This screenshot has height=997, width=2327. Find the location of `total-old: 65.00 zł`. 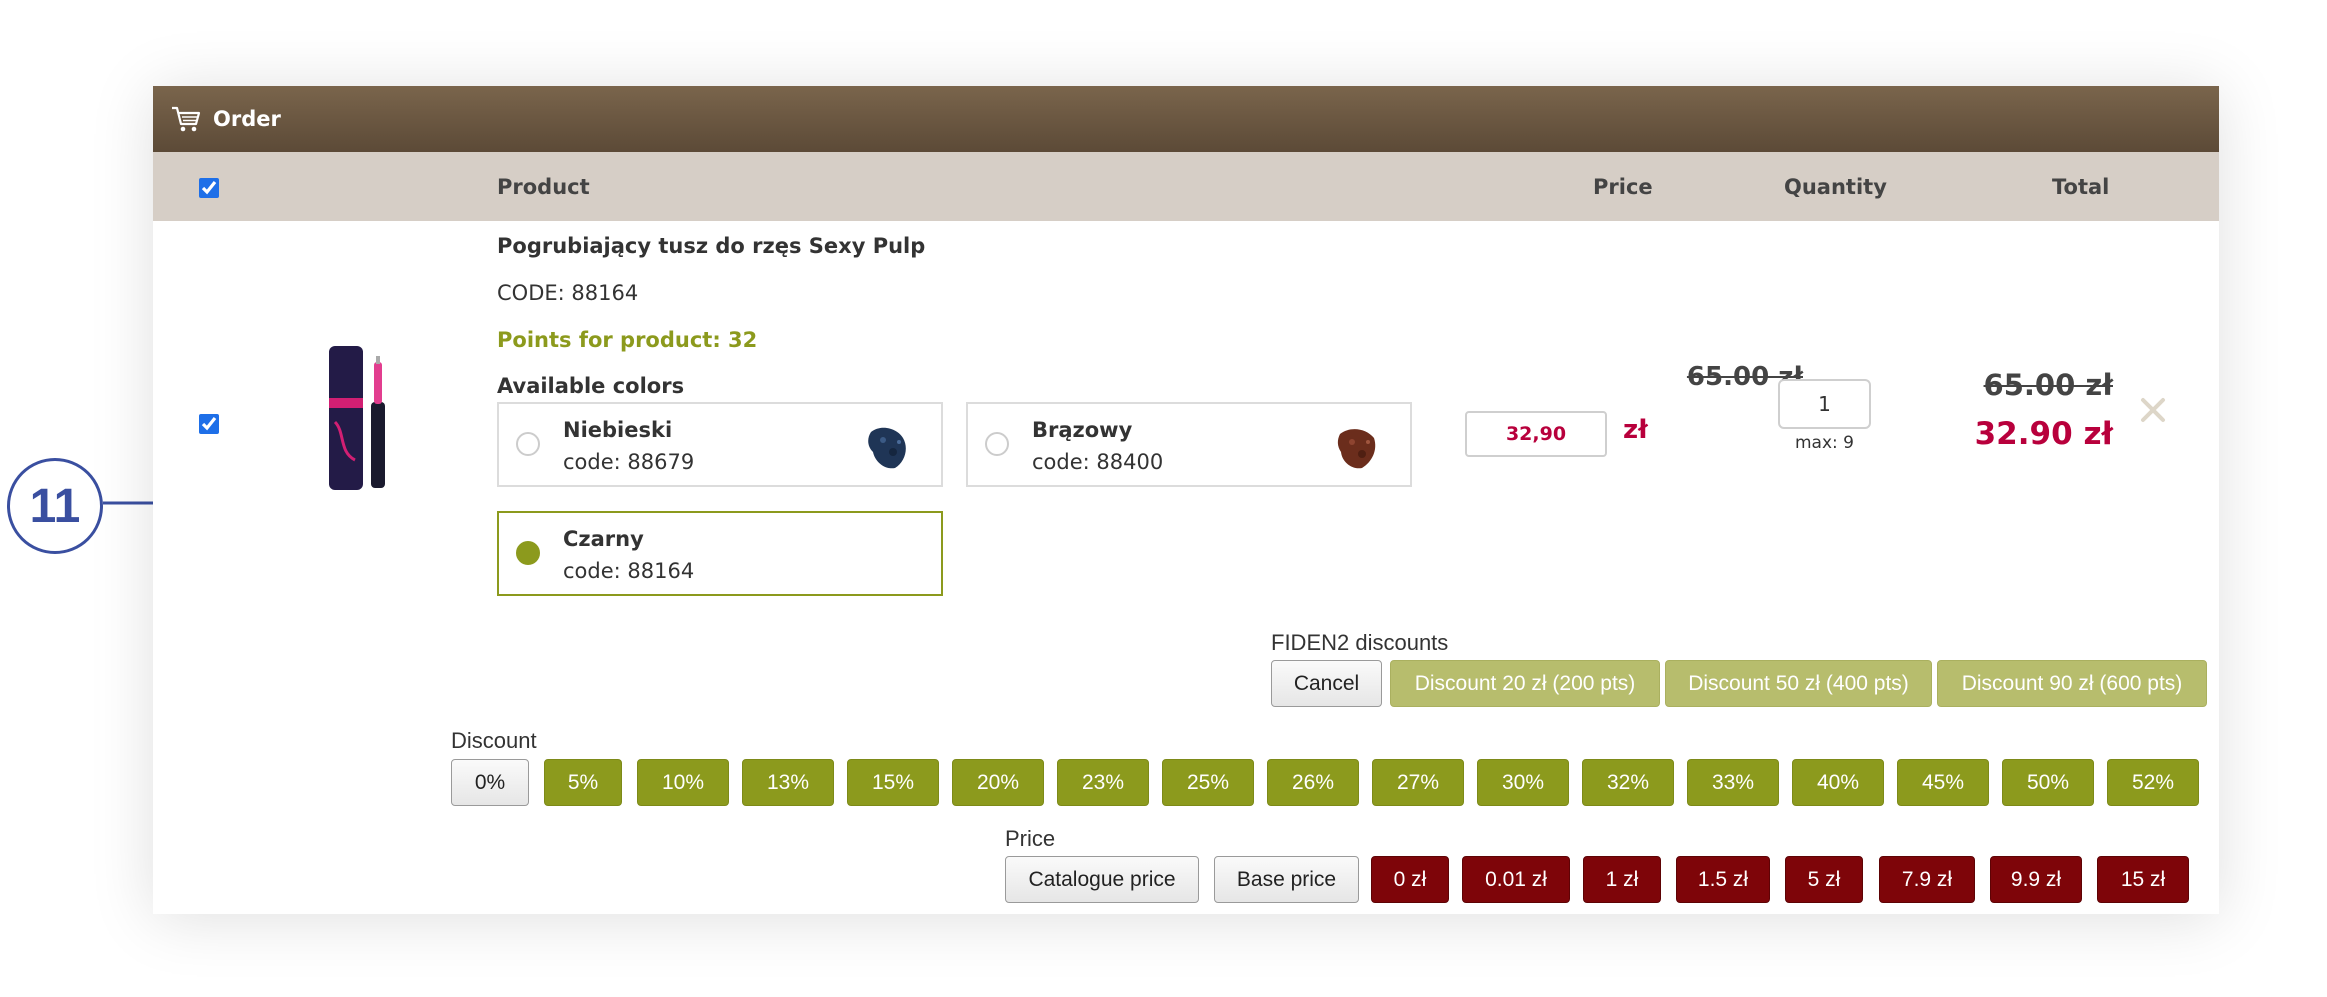

total-old: 65.00 zł is located at coordinates (2048, 385).